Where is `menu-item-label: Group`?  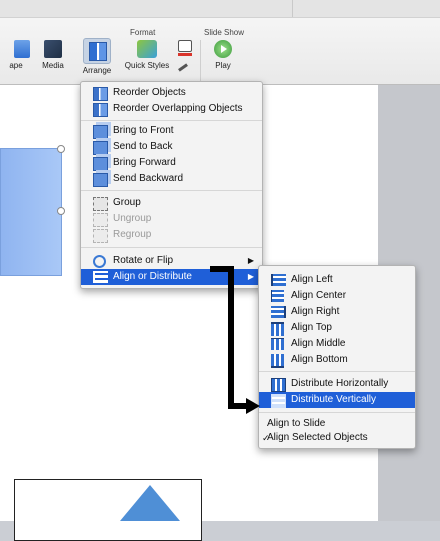
menu-item-label: Group is located at coordinates (127, 202).